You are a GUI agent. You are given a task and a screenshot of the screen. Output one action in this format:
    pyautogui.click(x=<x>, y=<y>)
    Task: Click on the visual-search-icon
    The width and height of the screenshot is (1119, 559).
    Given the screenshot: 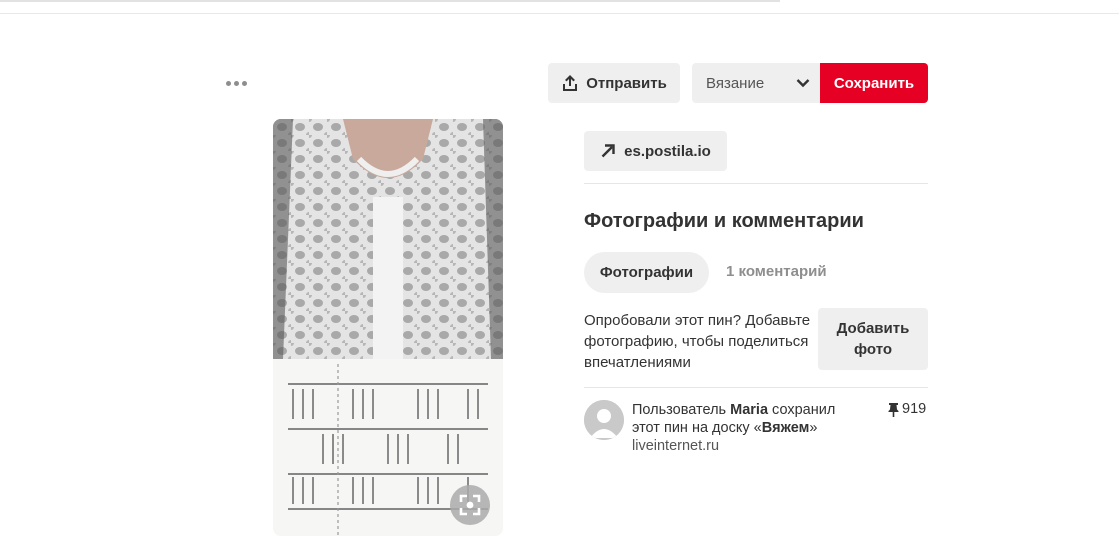 What is the action you would take?
    pyautogui.click(x=470, y=505)
    